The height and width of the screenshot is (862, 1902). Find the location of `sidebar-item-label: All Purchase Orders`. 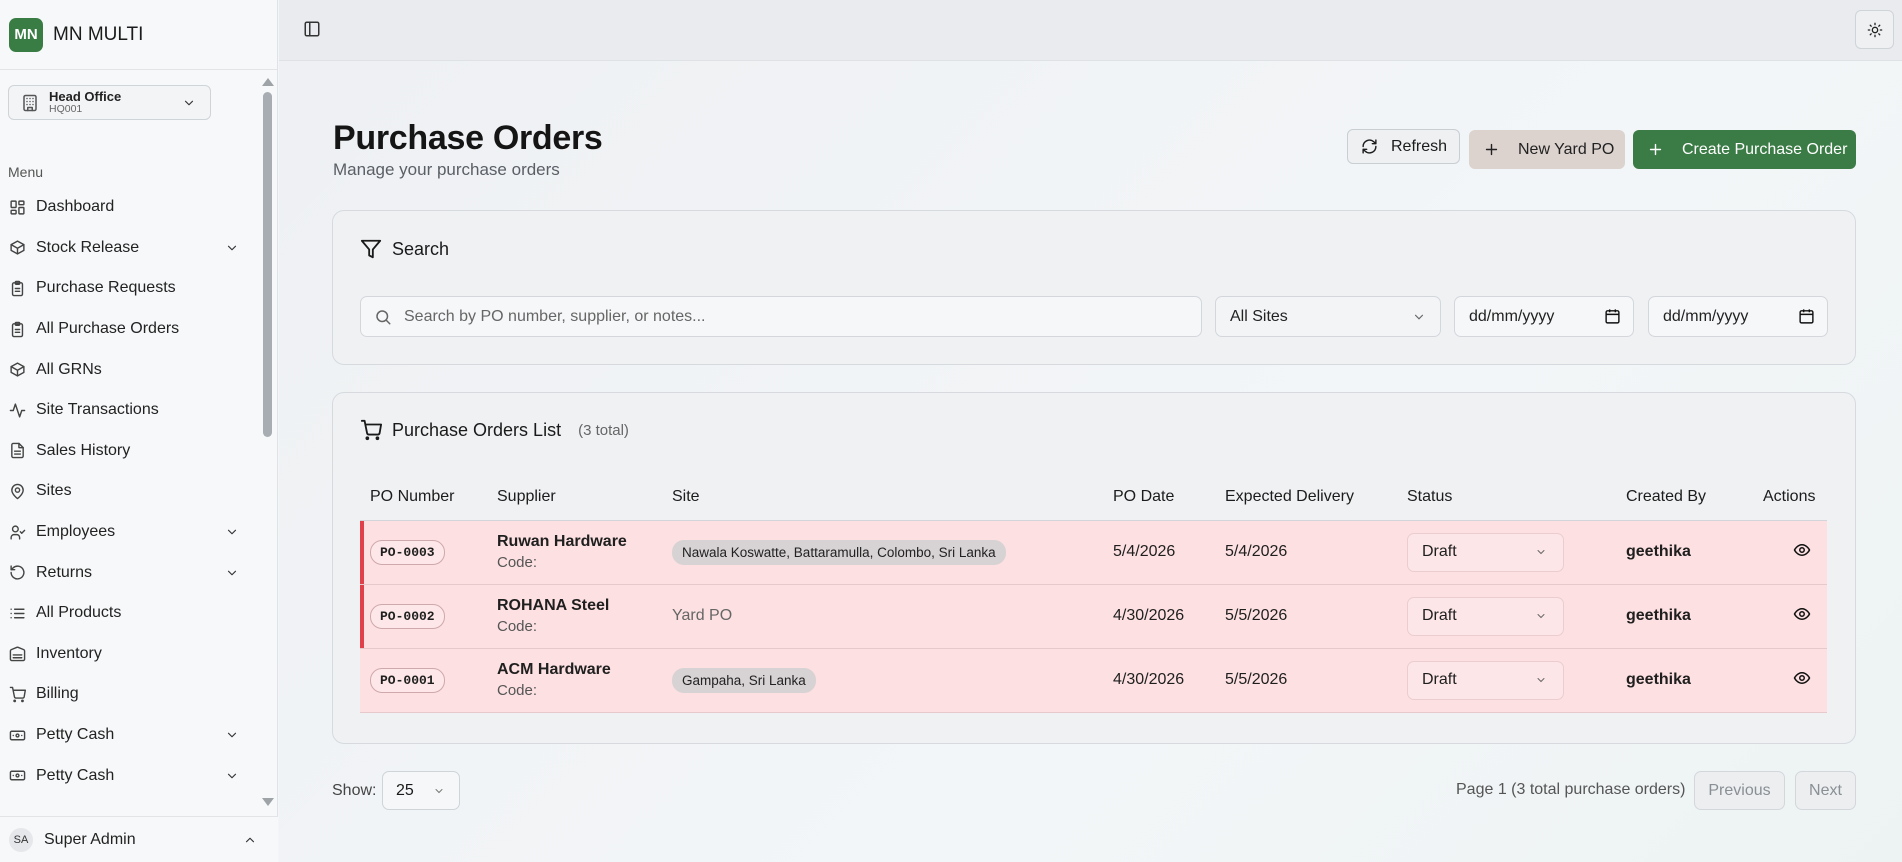

sidebar-item-label: All Purchase Orders is located at coordinates (108, 329).